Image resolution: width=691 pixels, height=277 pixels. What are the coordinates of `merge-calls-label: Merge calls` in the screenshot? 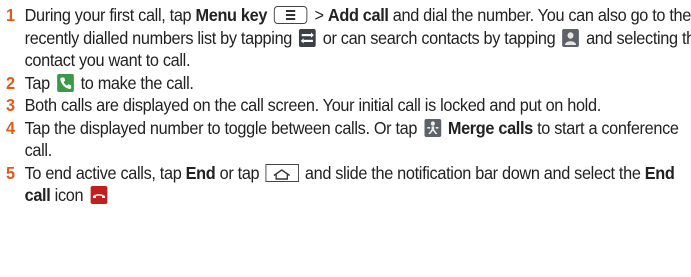 It's located at (490, 127).